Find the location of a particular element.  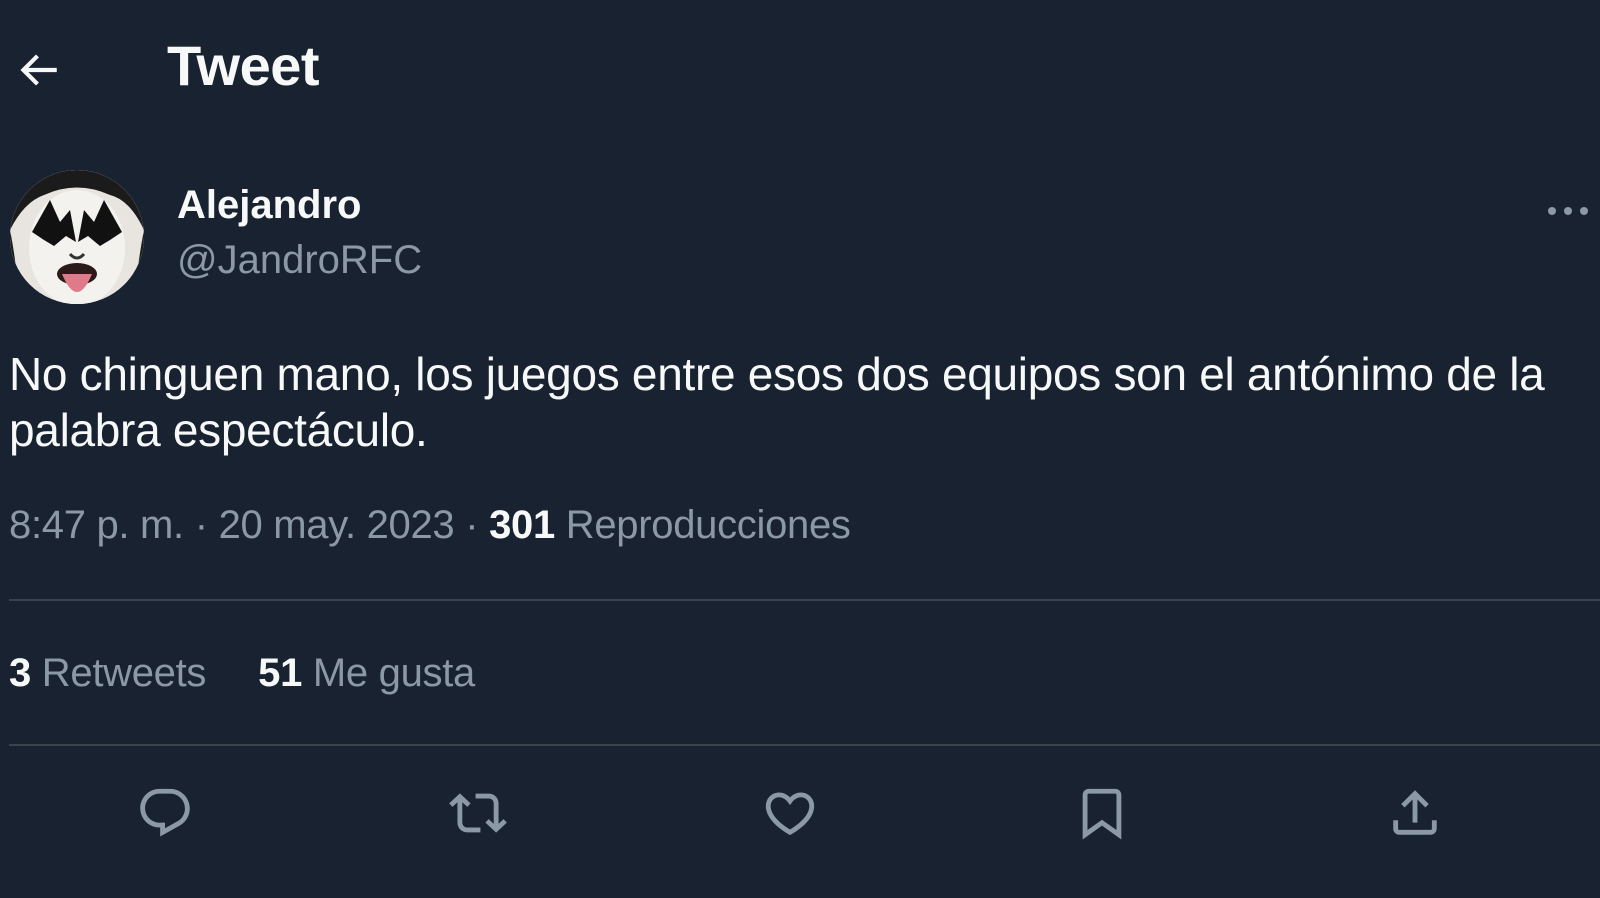

bookmark-button is located at coordinates (1102, 813).